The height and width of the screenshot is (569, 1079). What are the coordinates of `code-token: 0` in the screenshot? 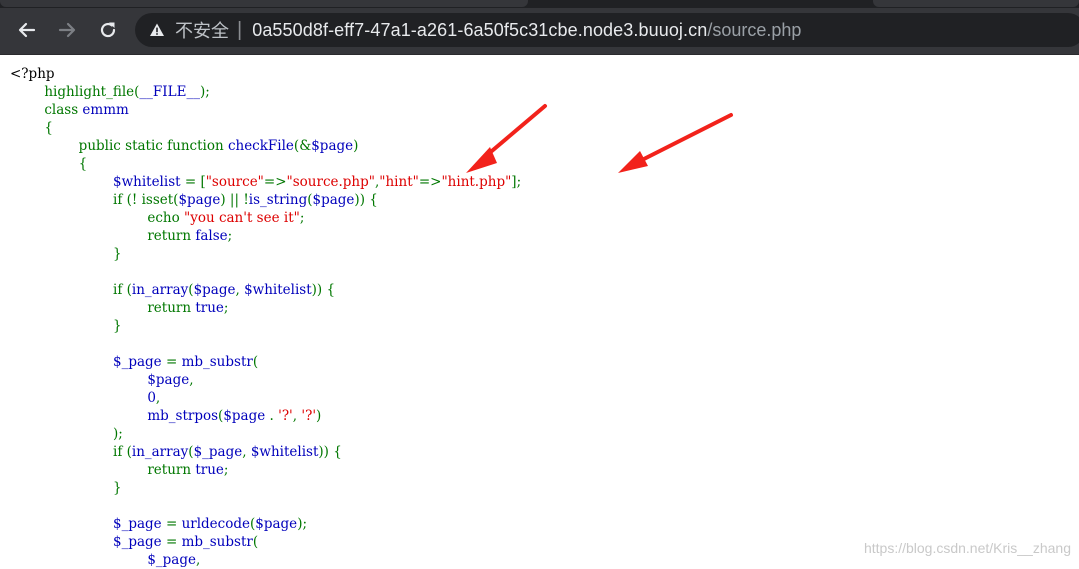 It's located at (83, 398).